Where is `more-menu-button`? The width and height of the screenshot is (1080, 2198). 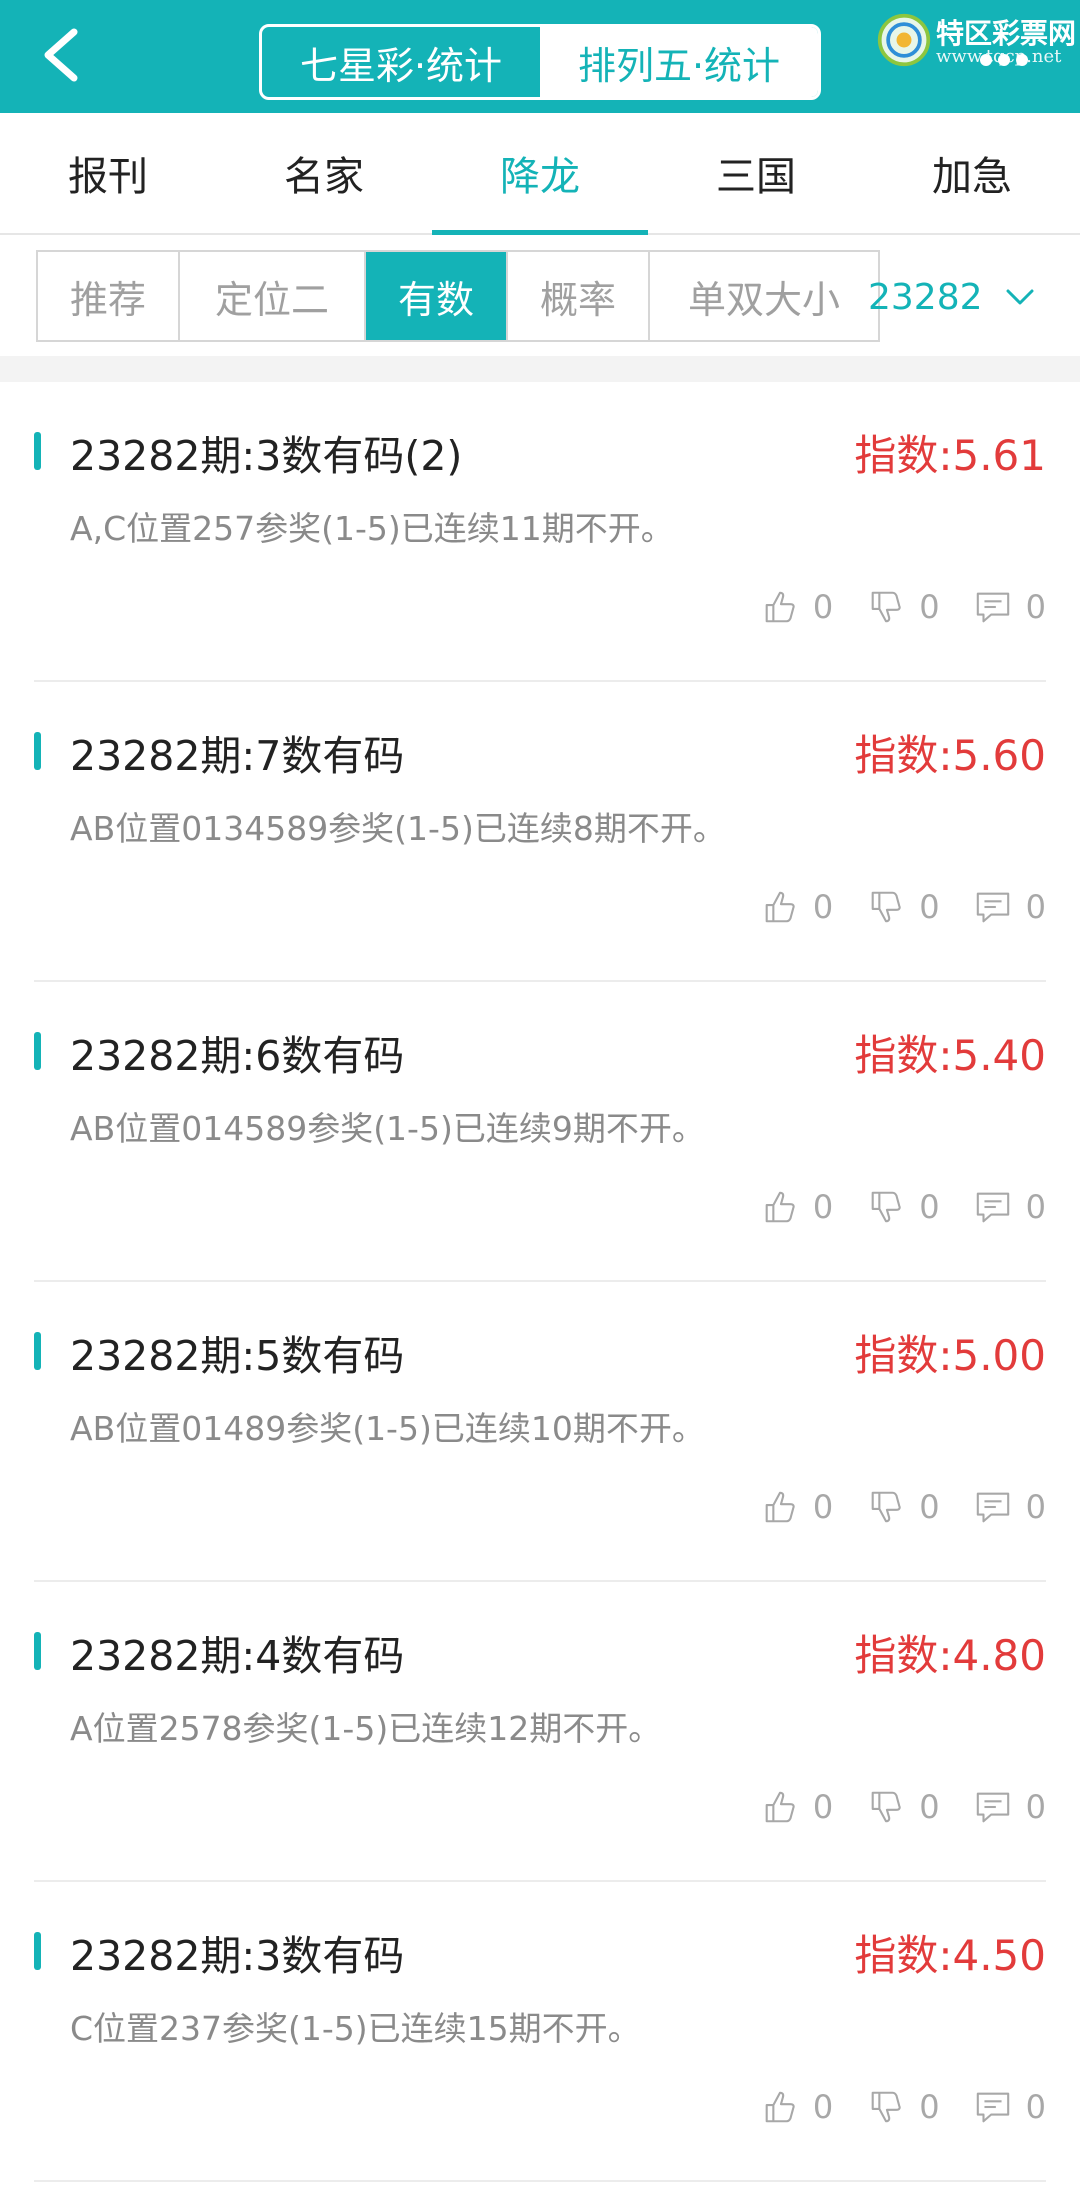
more-menu-button is located at coordinates (1004, 60).